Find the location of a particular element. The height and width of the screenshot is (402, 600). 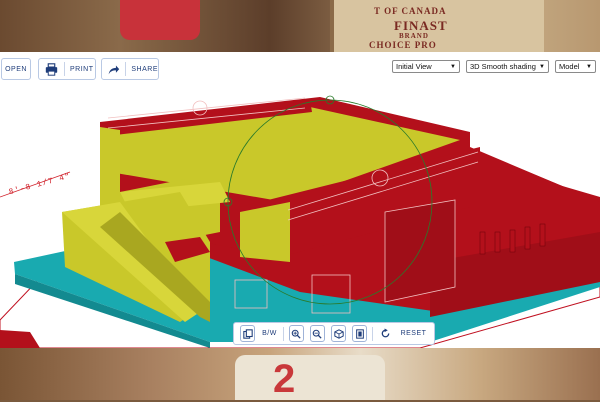

rotate-reset-button is located at coordinates (385, 333).